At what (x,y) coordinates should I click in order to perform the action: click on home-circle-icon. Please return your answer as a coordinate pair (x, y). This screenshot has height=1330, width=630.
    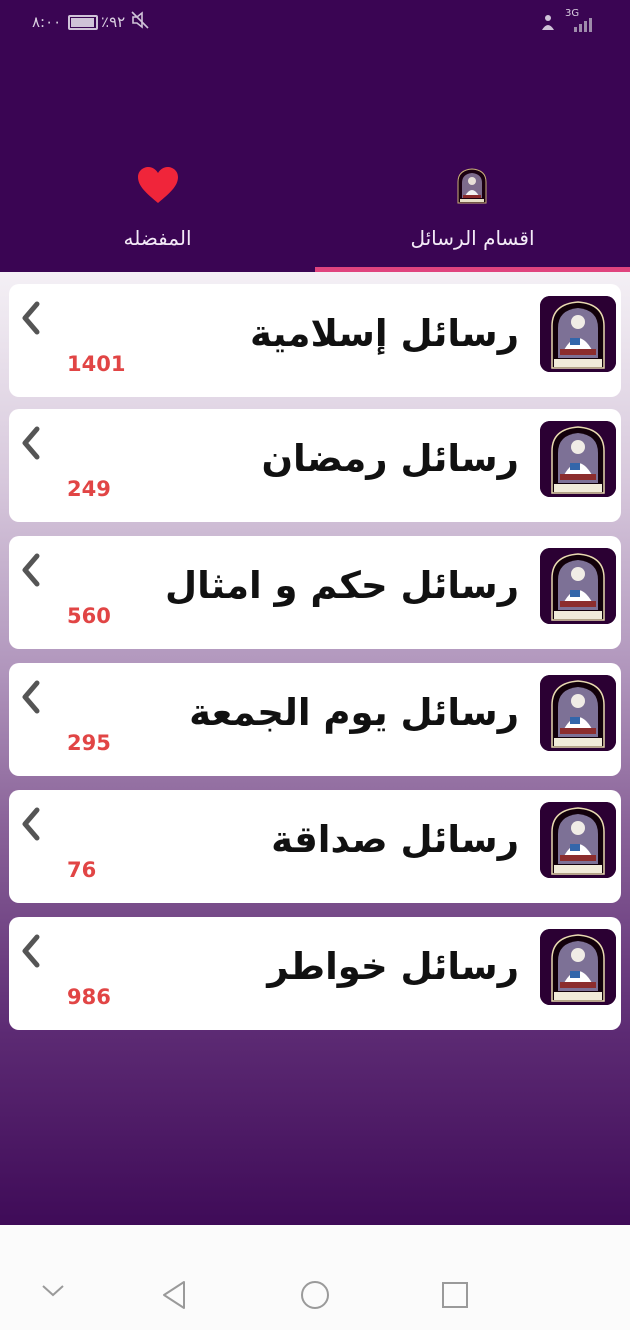
    Looking at the image, I should click on (315, 1297).